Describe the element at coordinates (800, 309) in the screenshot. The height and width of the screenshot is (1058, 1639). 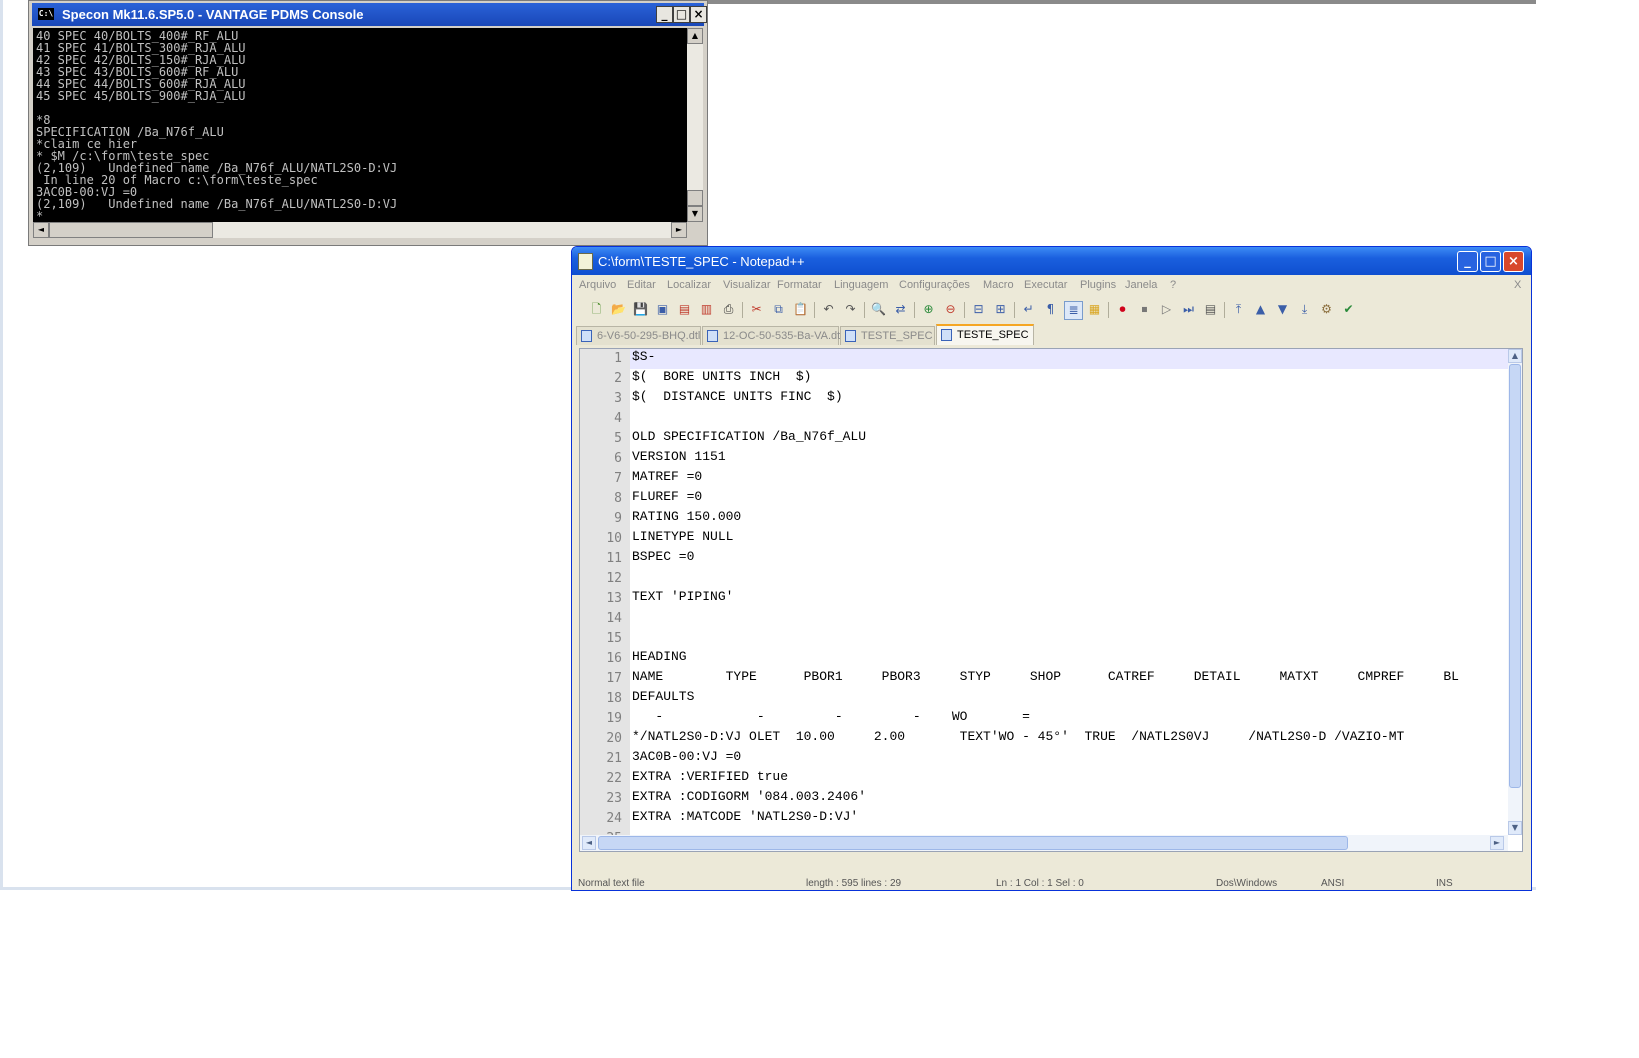
I see `paste-icon: 📋` at that location.